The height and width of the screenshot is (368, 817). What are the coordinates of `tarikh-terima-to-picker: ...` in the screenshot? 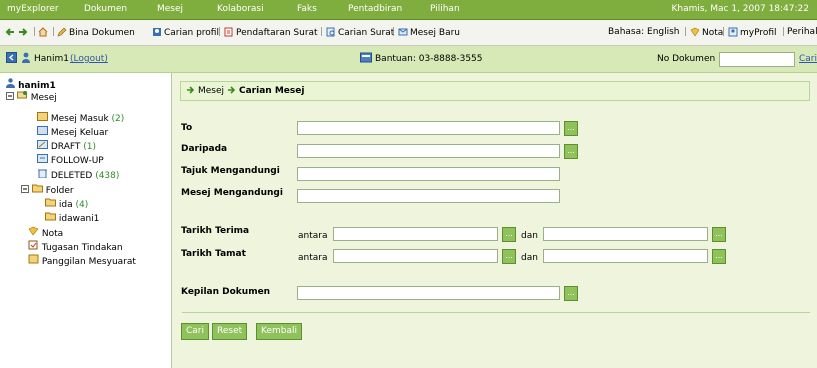 It's located at (719, 234).